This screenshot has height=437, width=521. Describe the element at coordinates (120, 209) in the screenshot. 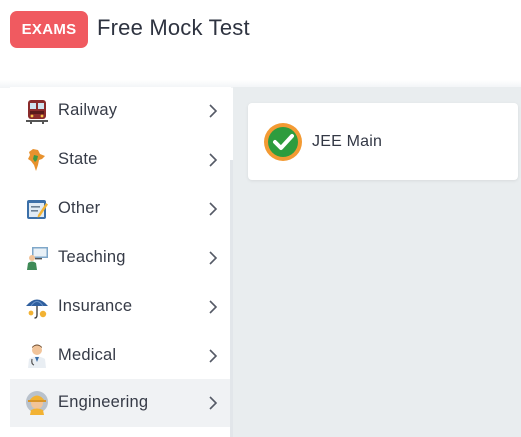

I see `sidebar-item-other: Other` at that location.